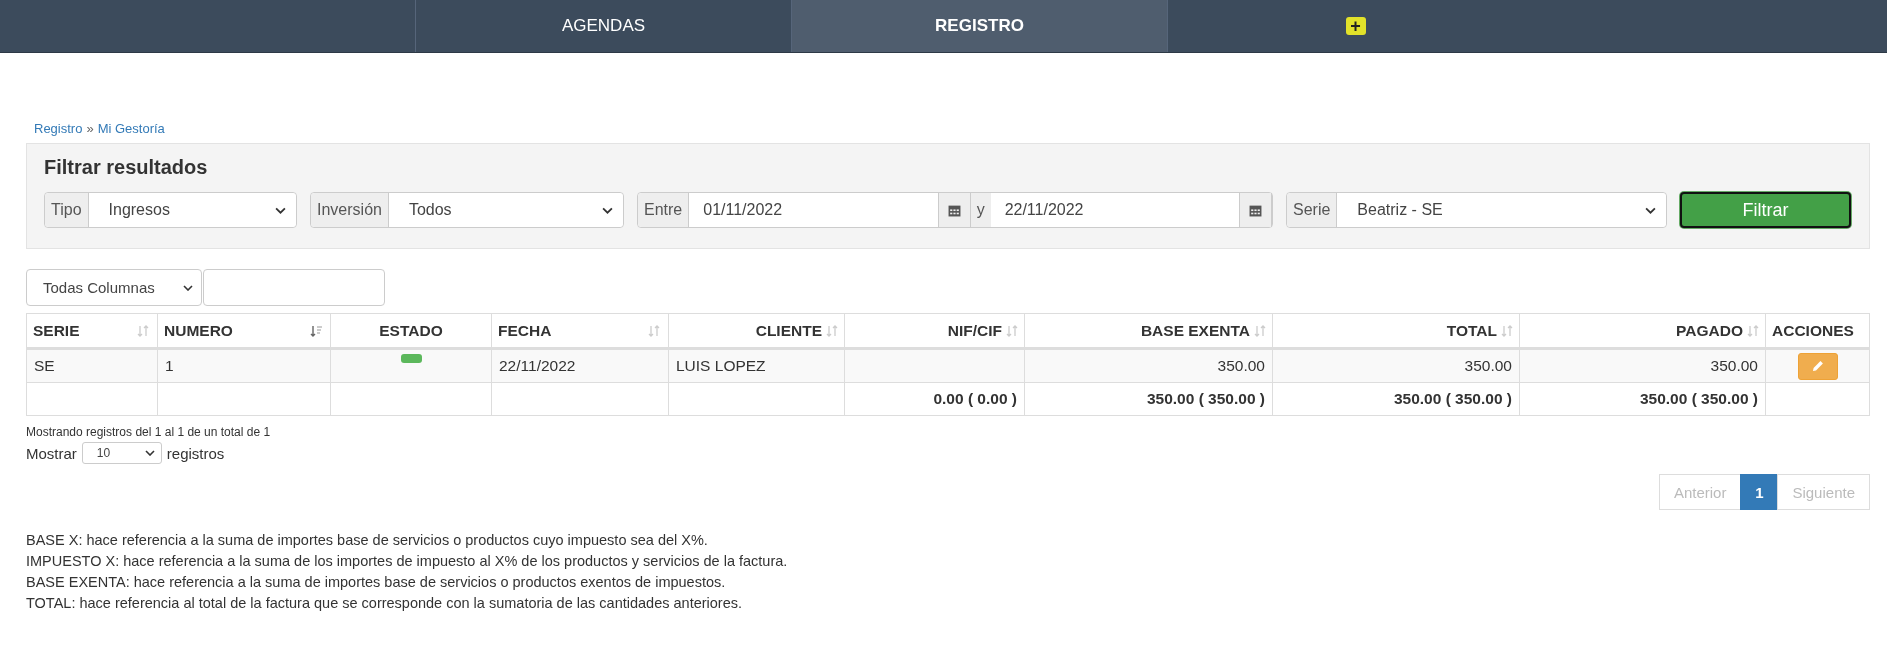 The width and height of the screenshot is (1887, 646). Describe the element at coordinates (376, 582) in the screenshot. I see `legend-note: BASE EXENTA: hace referencia a la suma de importes base de servicios o productos exentos de impuestos.` at that location.